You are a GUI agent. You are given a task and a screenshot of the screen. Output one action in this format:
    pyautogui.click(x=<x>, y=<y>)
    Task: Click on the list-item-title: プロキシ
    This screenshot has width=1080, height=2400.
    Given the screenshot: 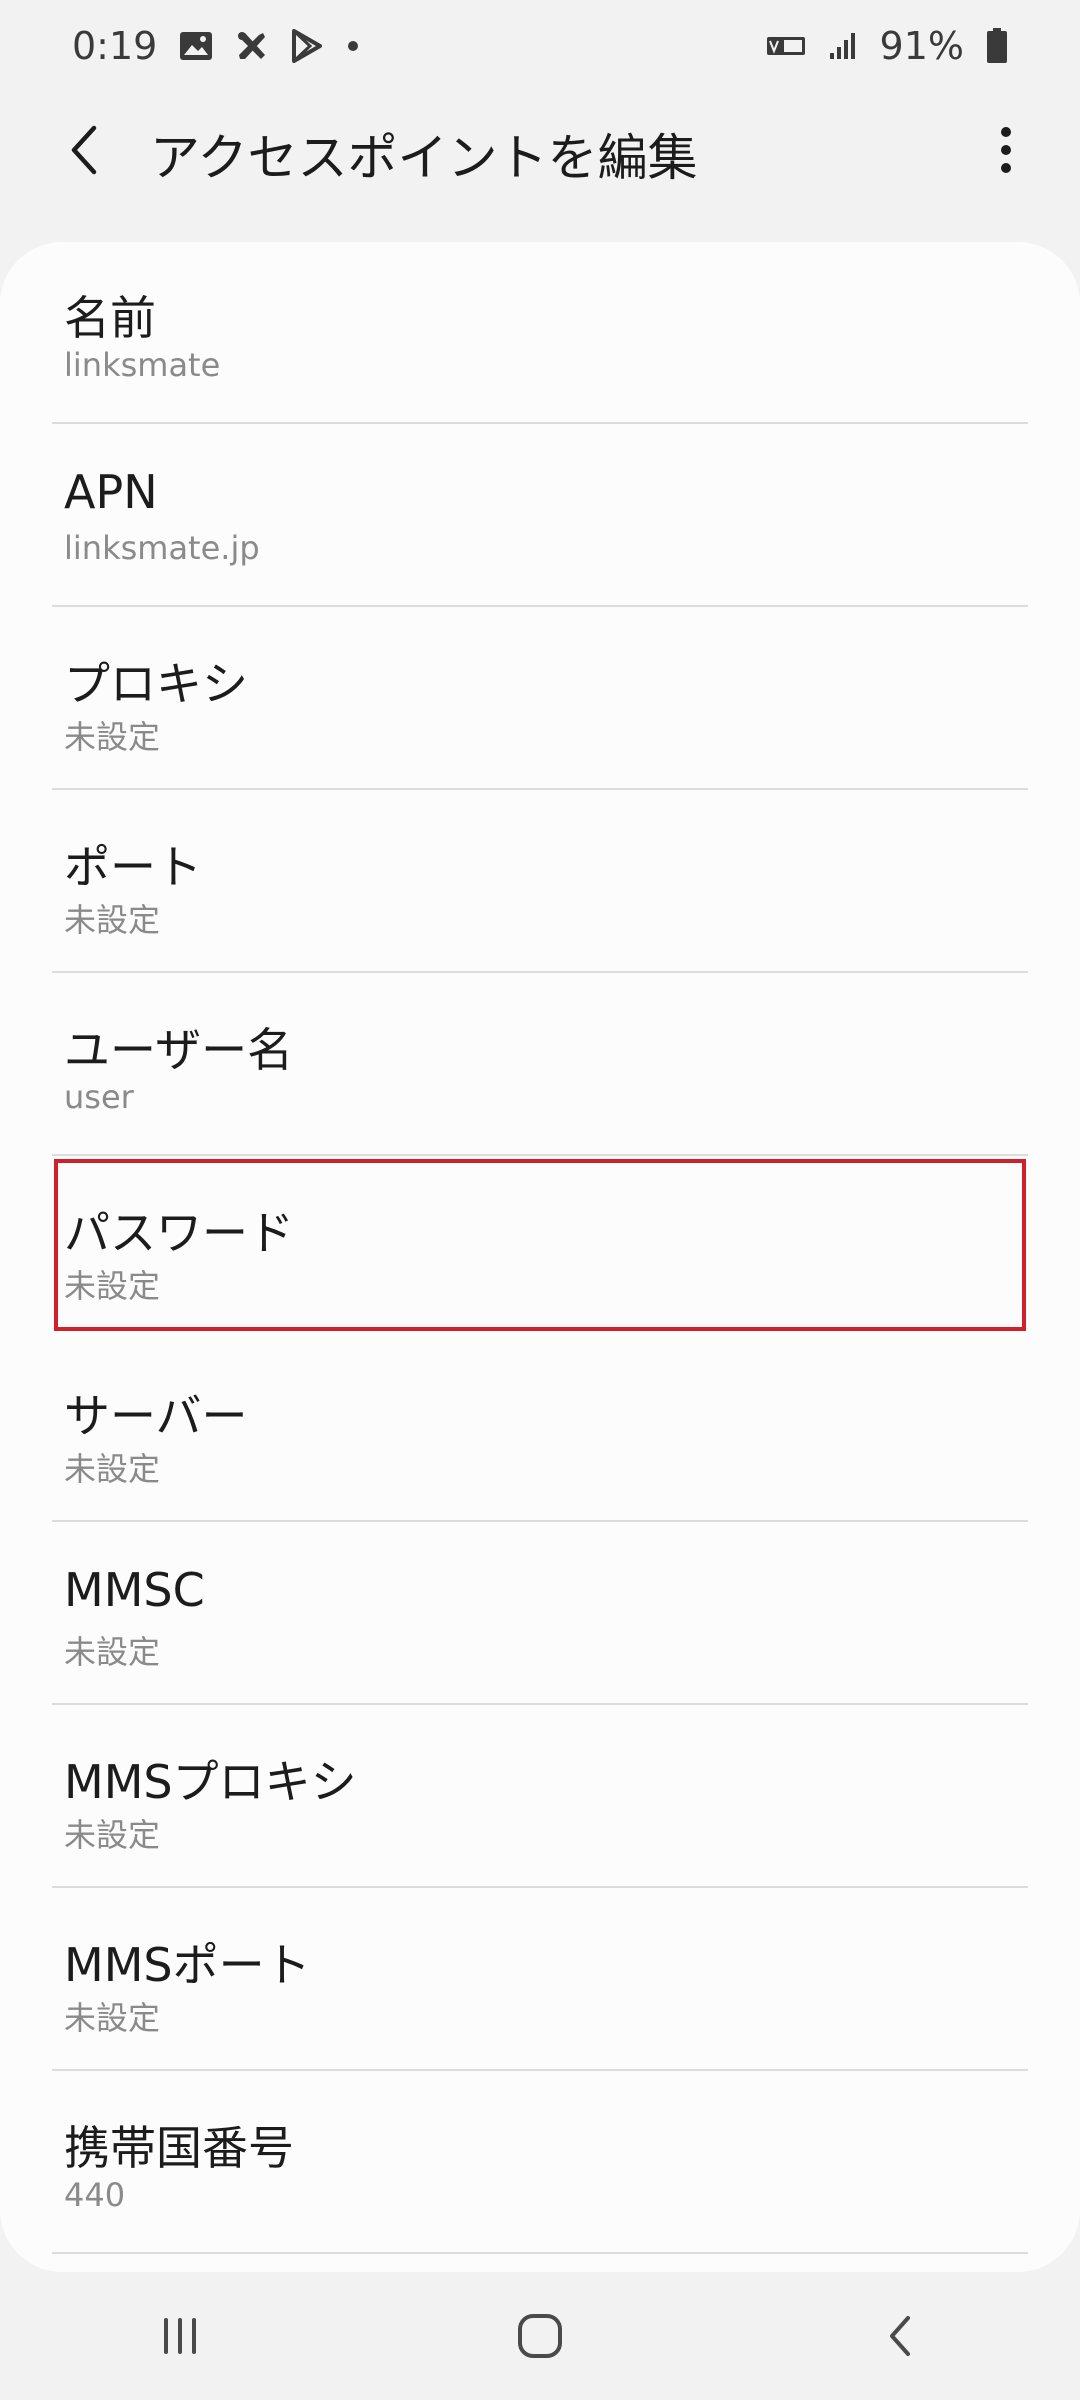 What is the action you would take?
    pyautogui.click(x=156, y=684)
    